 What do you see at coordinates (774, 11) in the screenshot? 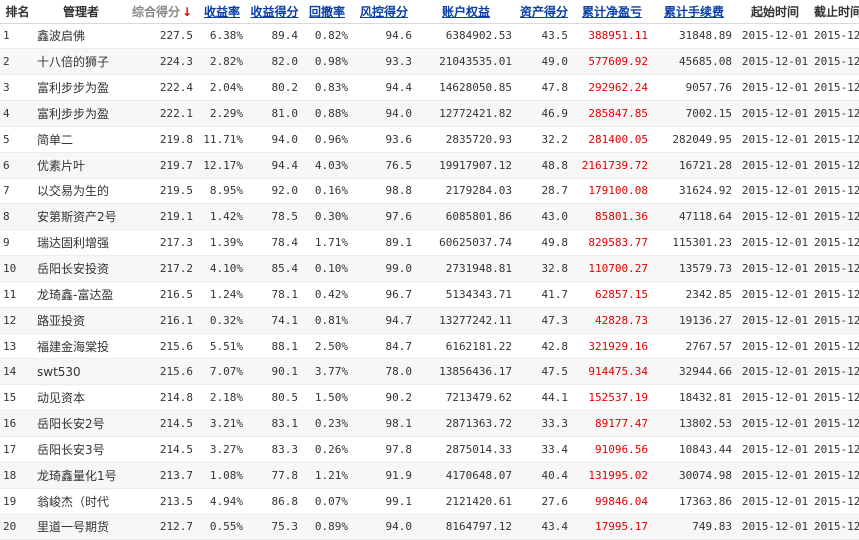
I see `header-start-date: 起始时间` at bounding box center [774, 11].